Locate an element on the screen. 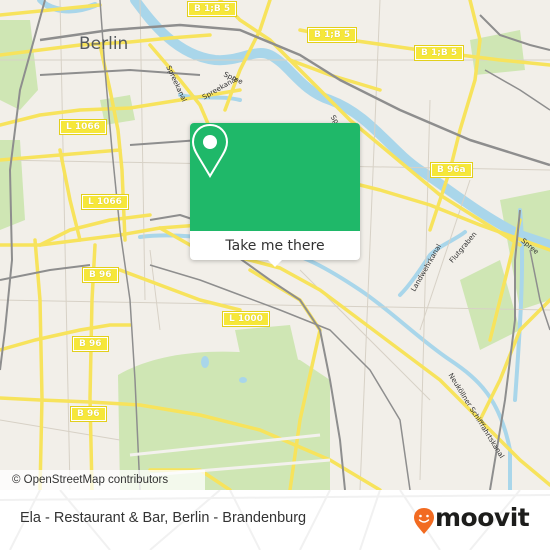  road-shield: B 96a is located at coordinates (451, 170).